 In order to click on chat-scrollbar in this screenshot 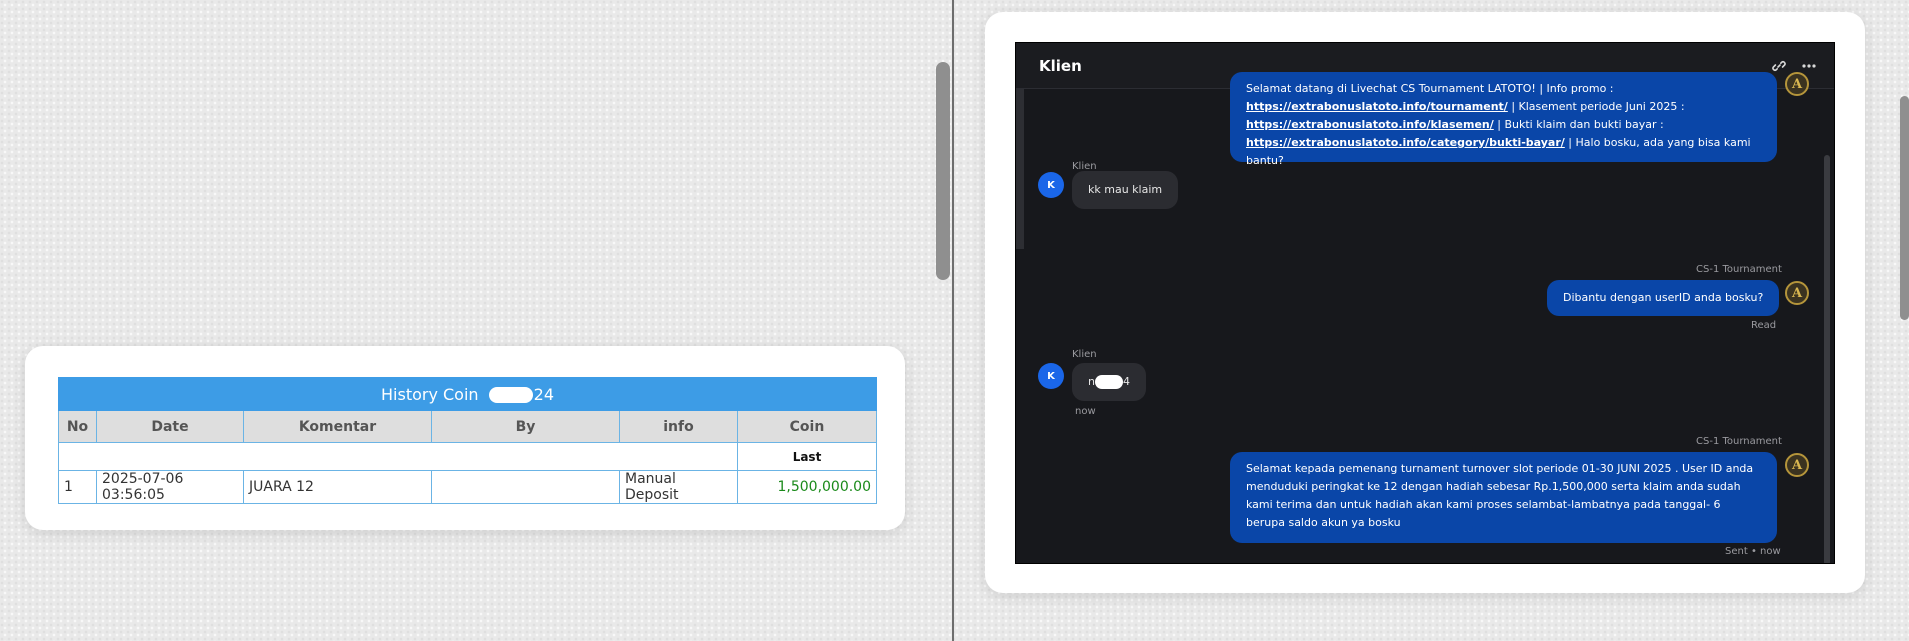, I will do `click(1827, 359)`.